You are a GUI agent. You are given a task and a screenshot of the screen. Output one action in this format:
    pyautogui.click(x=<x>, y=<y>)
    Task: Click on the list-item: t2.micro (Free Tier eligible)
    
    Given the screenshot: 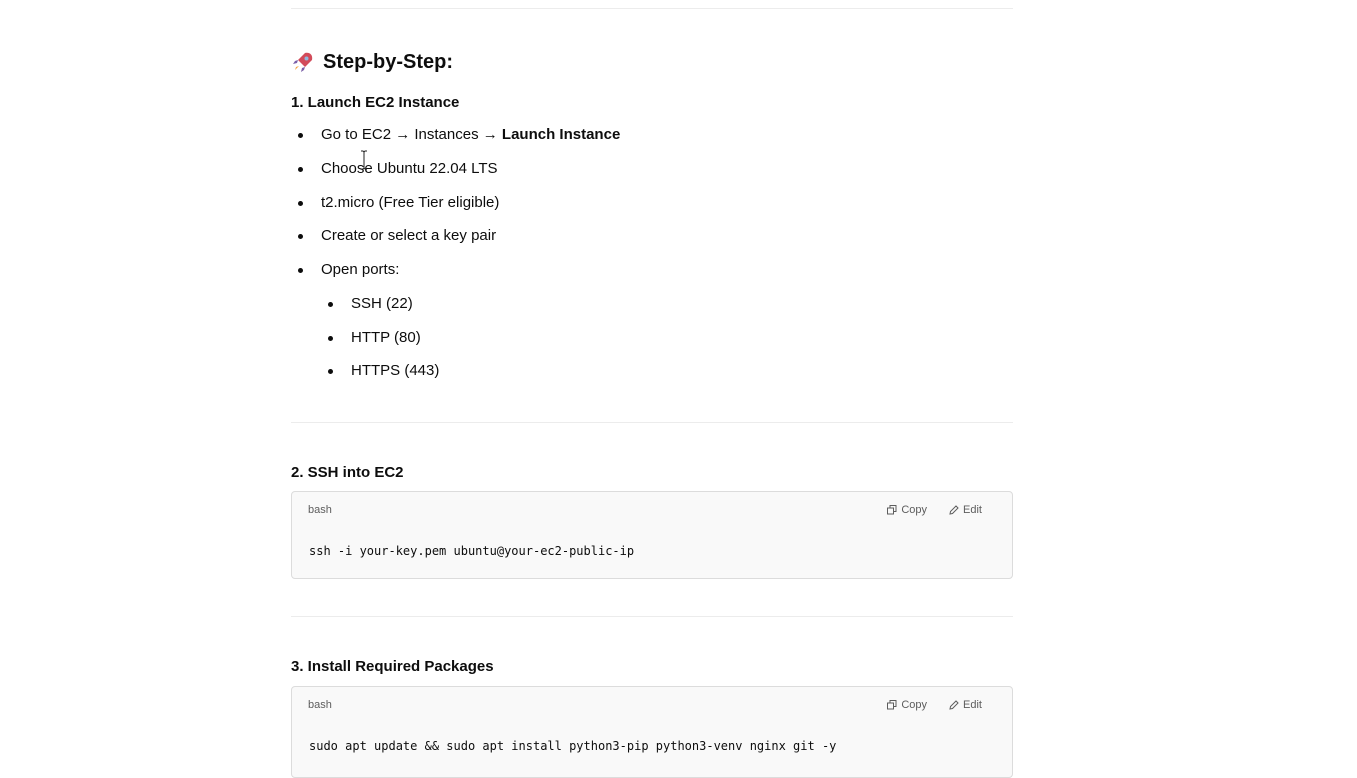 What is the action you would take?
    pyautogui.click(x=399, y=203)
    